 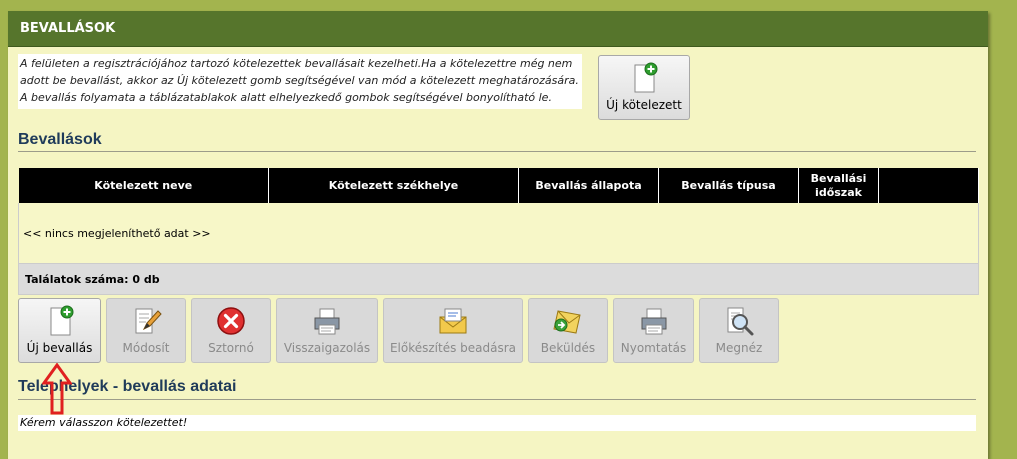 What do you see at coordinates (393, 185) in the screenshot?
I see `column-header: Kötelezett székhelye` at bounding box center [393, 185].